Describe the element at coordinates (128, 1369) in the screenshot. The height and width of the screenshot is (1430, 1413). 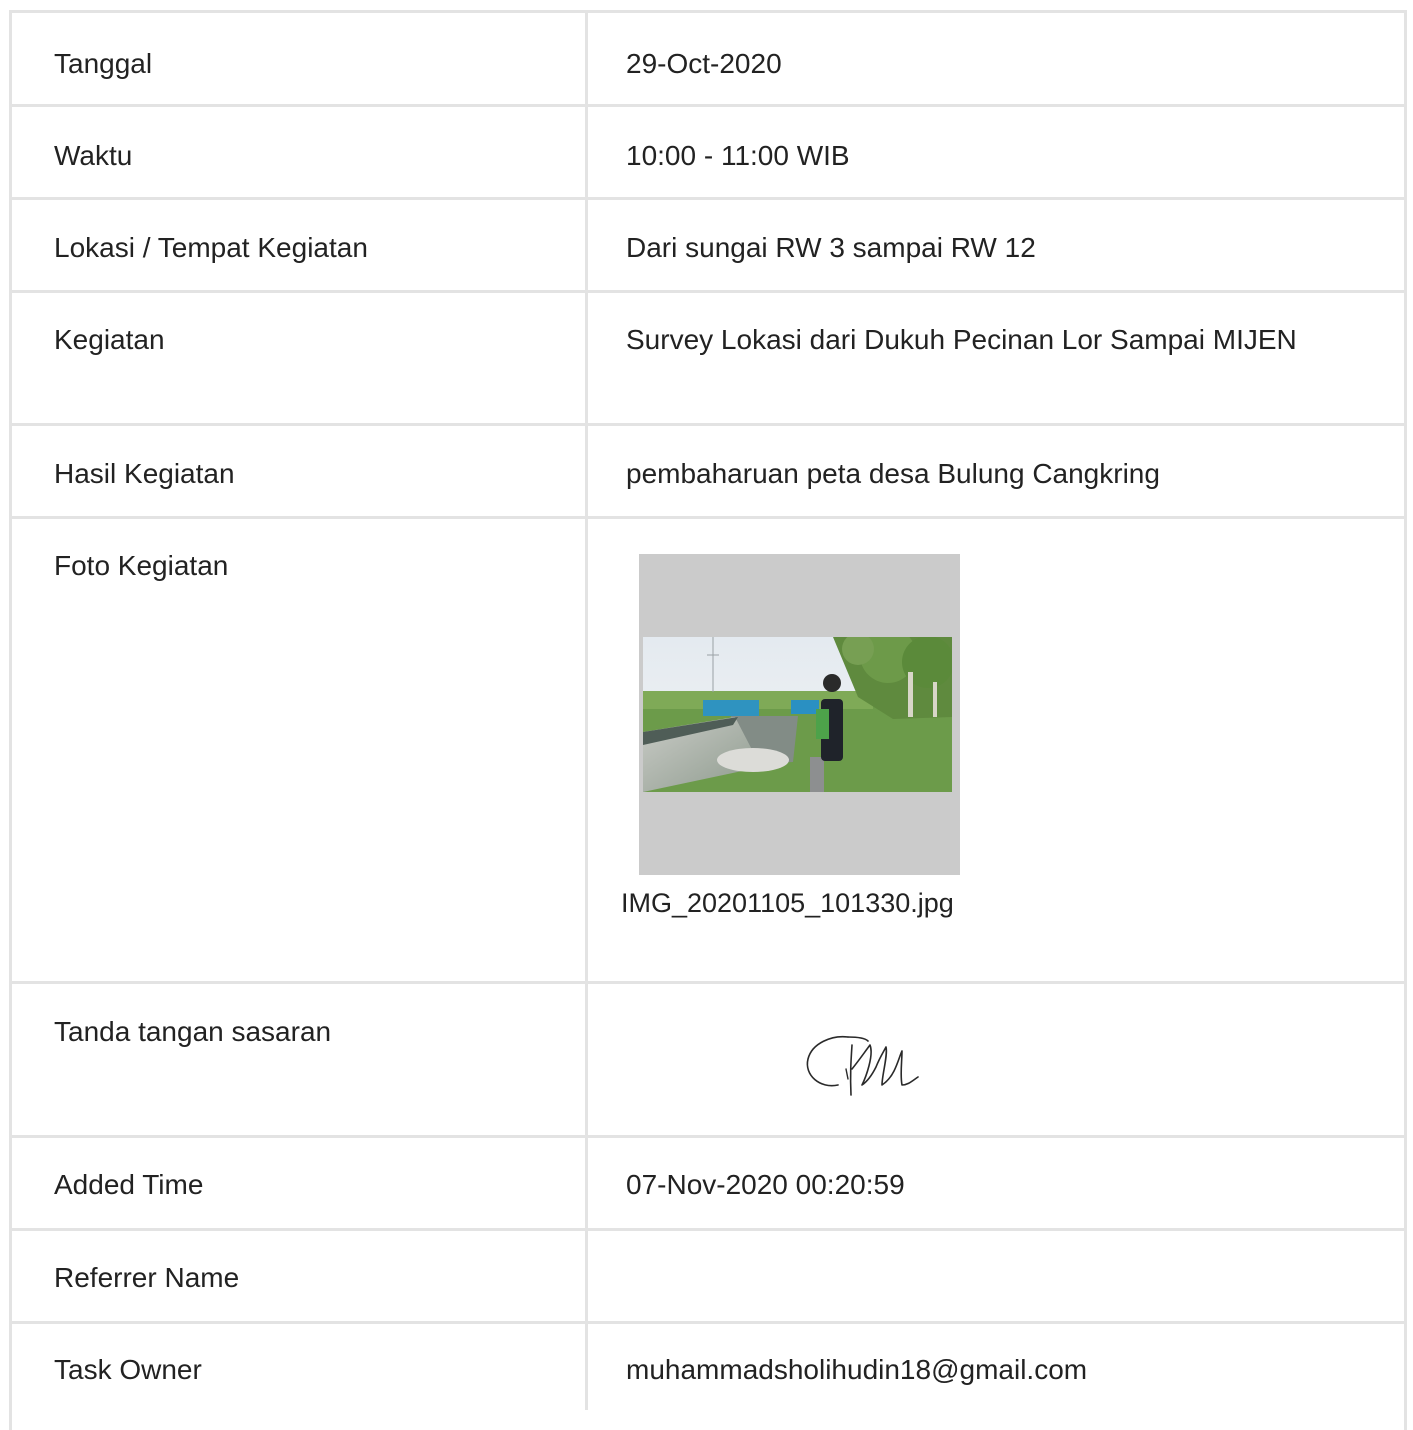
I see `field-label-task-owner: Task Owner` at that location.